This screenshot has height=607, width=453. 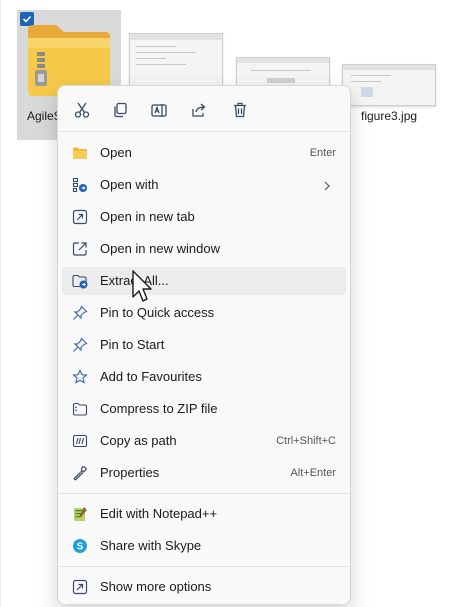 What do you see at coordinates (80, 587) in the screenshot?
I see `more-options-icon` at bounding box center [80, 587].